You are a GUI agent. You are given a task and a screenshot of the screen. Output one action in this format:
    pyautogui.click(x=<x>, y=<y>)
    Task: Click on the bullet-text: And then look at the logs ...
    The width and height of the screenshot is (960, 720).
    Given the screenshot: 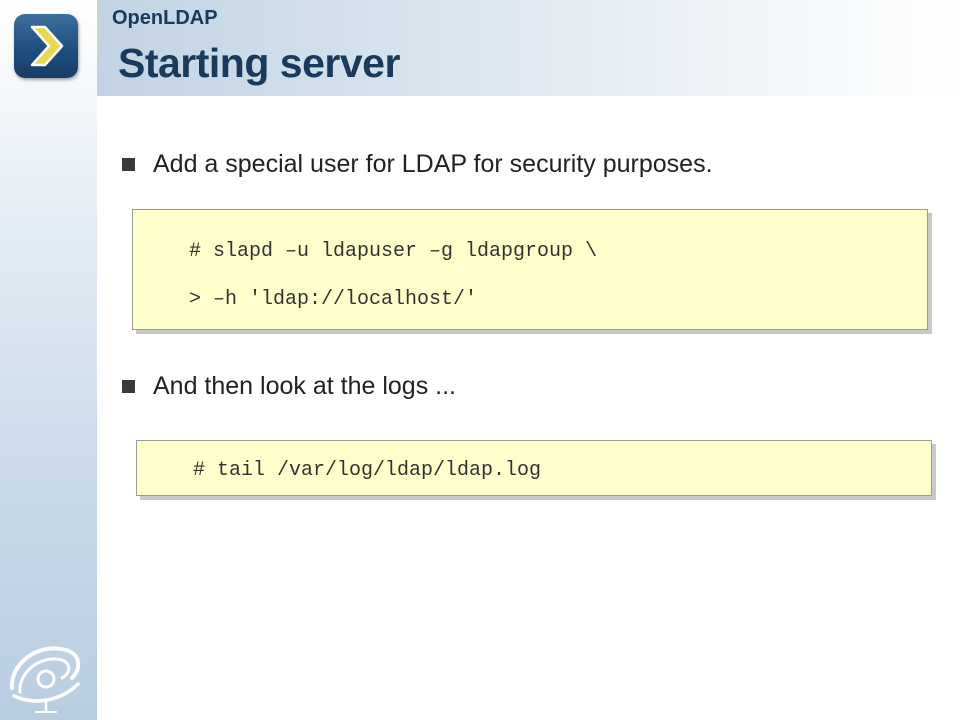 What is the action you would take?
    pyautogui.click(x=304, y=386)
    